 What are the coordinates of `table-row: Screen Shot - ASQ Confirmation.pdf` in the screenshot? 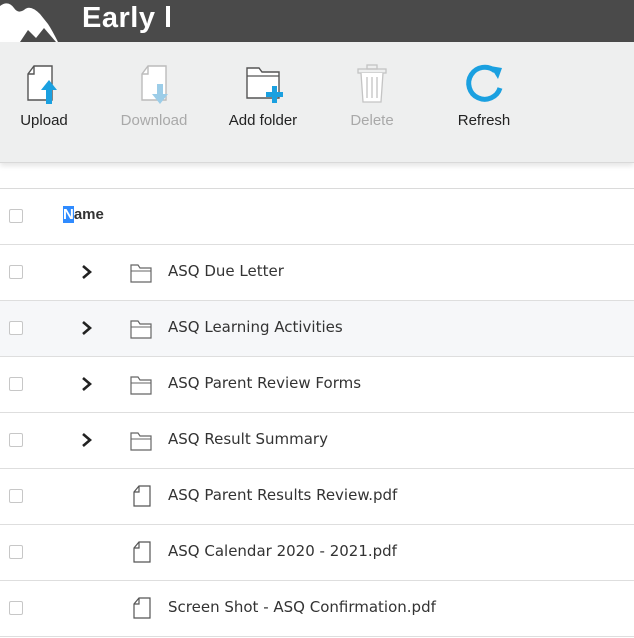 It's located at (317, 609).